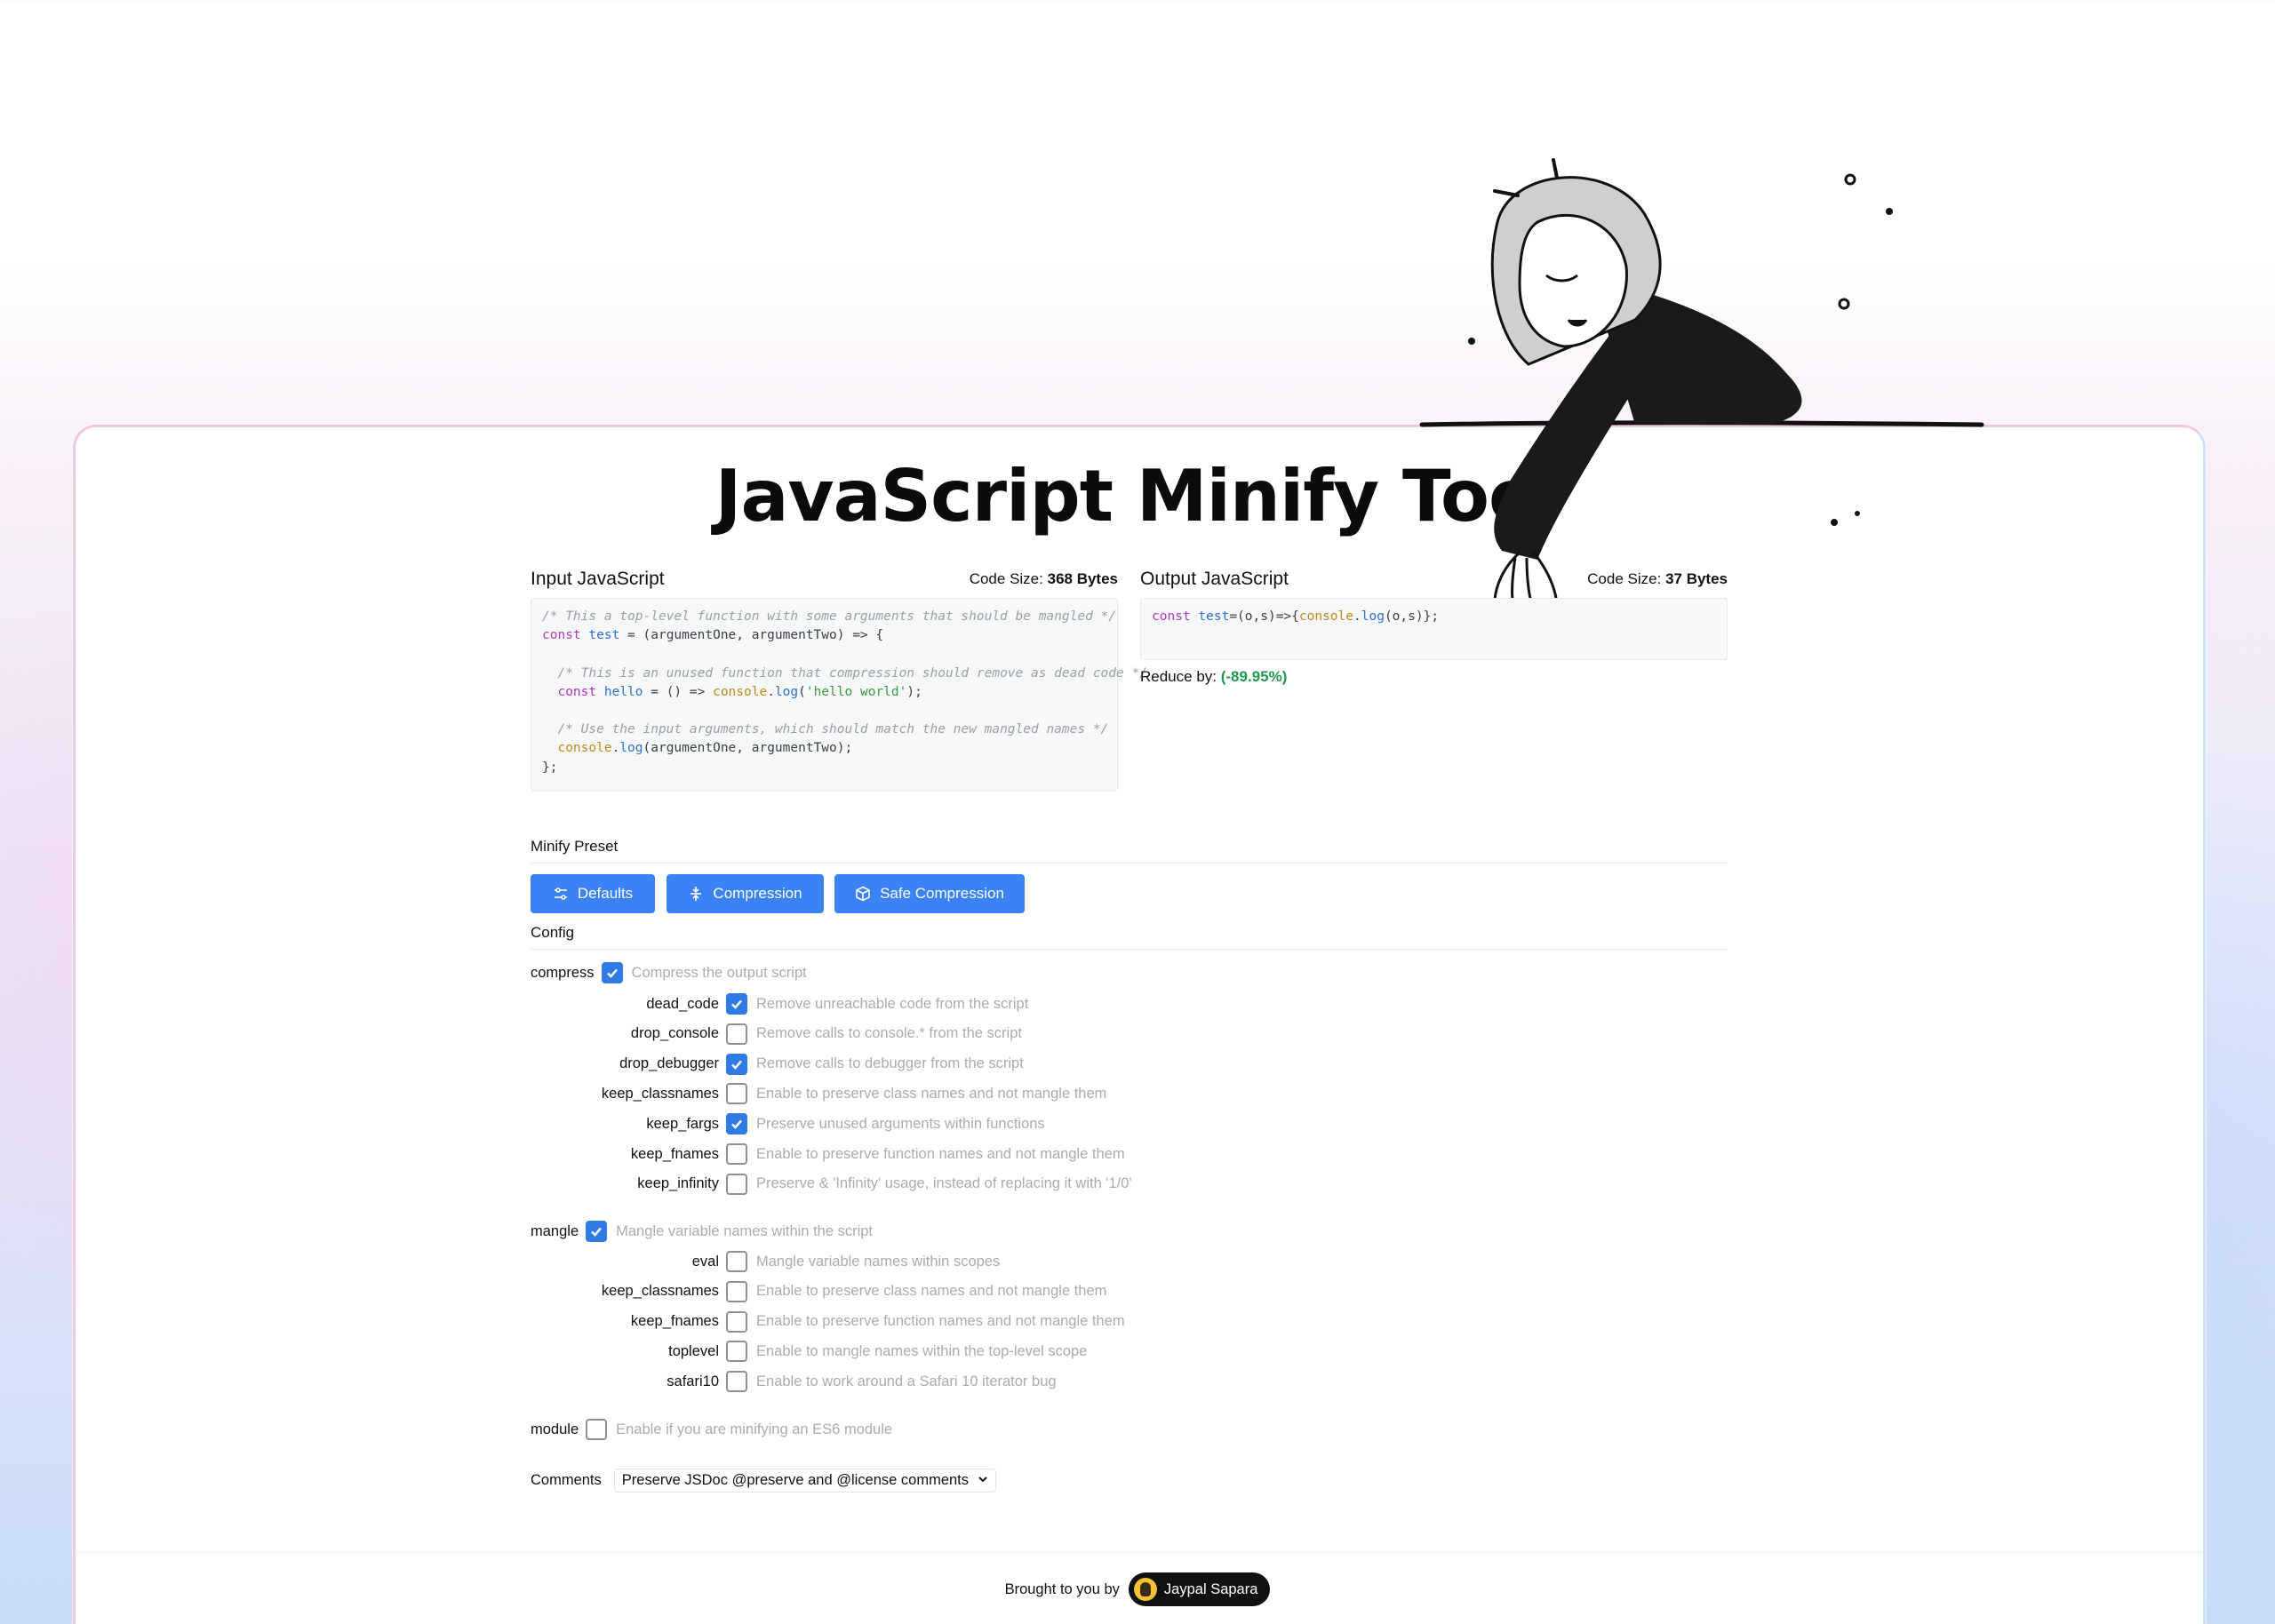 This screenshot has height=1624, width=2275. I want to click on option-name: keep_fargs, so click(682, 1123).